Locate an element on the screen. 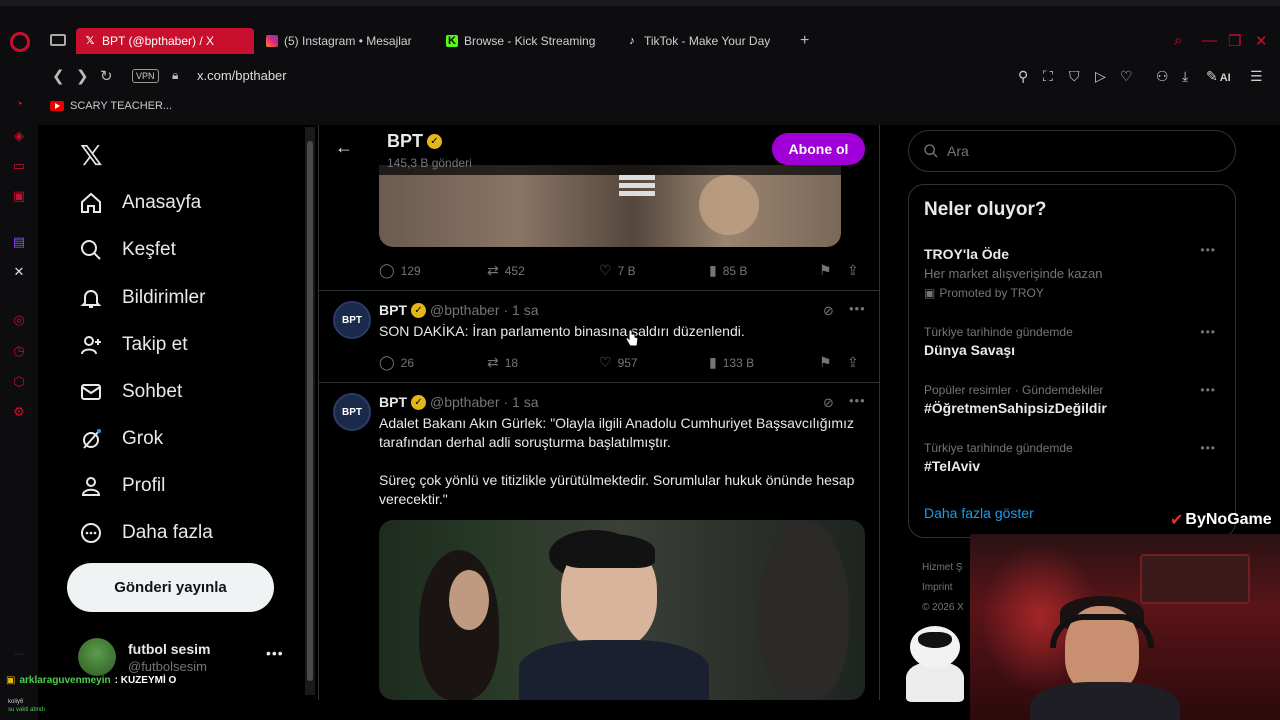  sidebar-item-more: Daha fazla is located at coordinates (145, 533).